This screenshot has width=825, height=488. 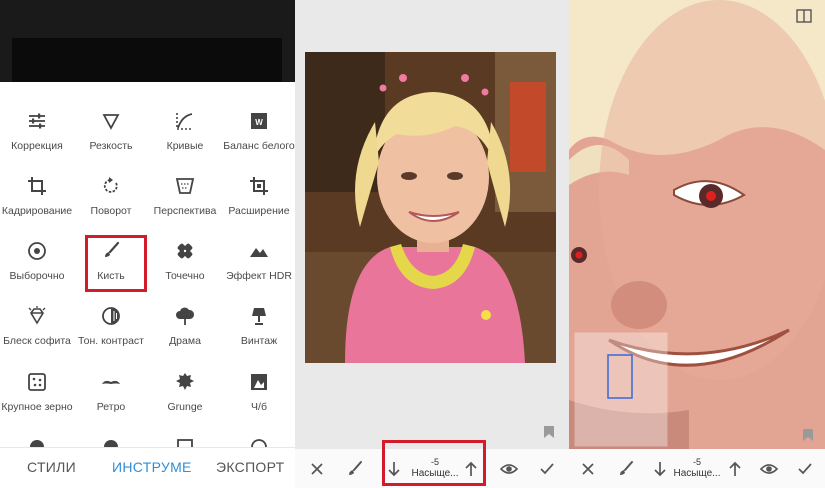 What do you see at coordinates (37, 188) in the screenshot?
I see `crop-icon` at bounding box center [37, 188].